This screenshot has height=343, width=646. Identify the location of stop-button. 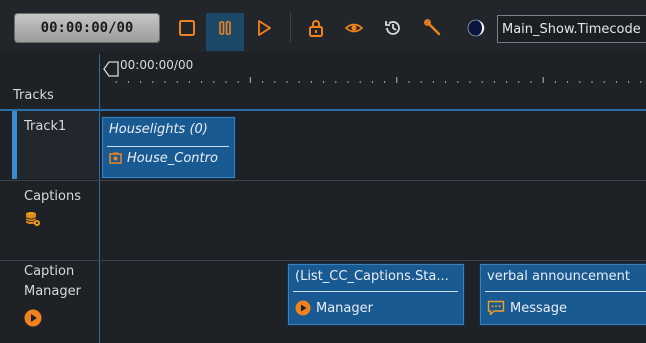
(187, 28).